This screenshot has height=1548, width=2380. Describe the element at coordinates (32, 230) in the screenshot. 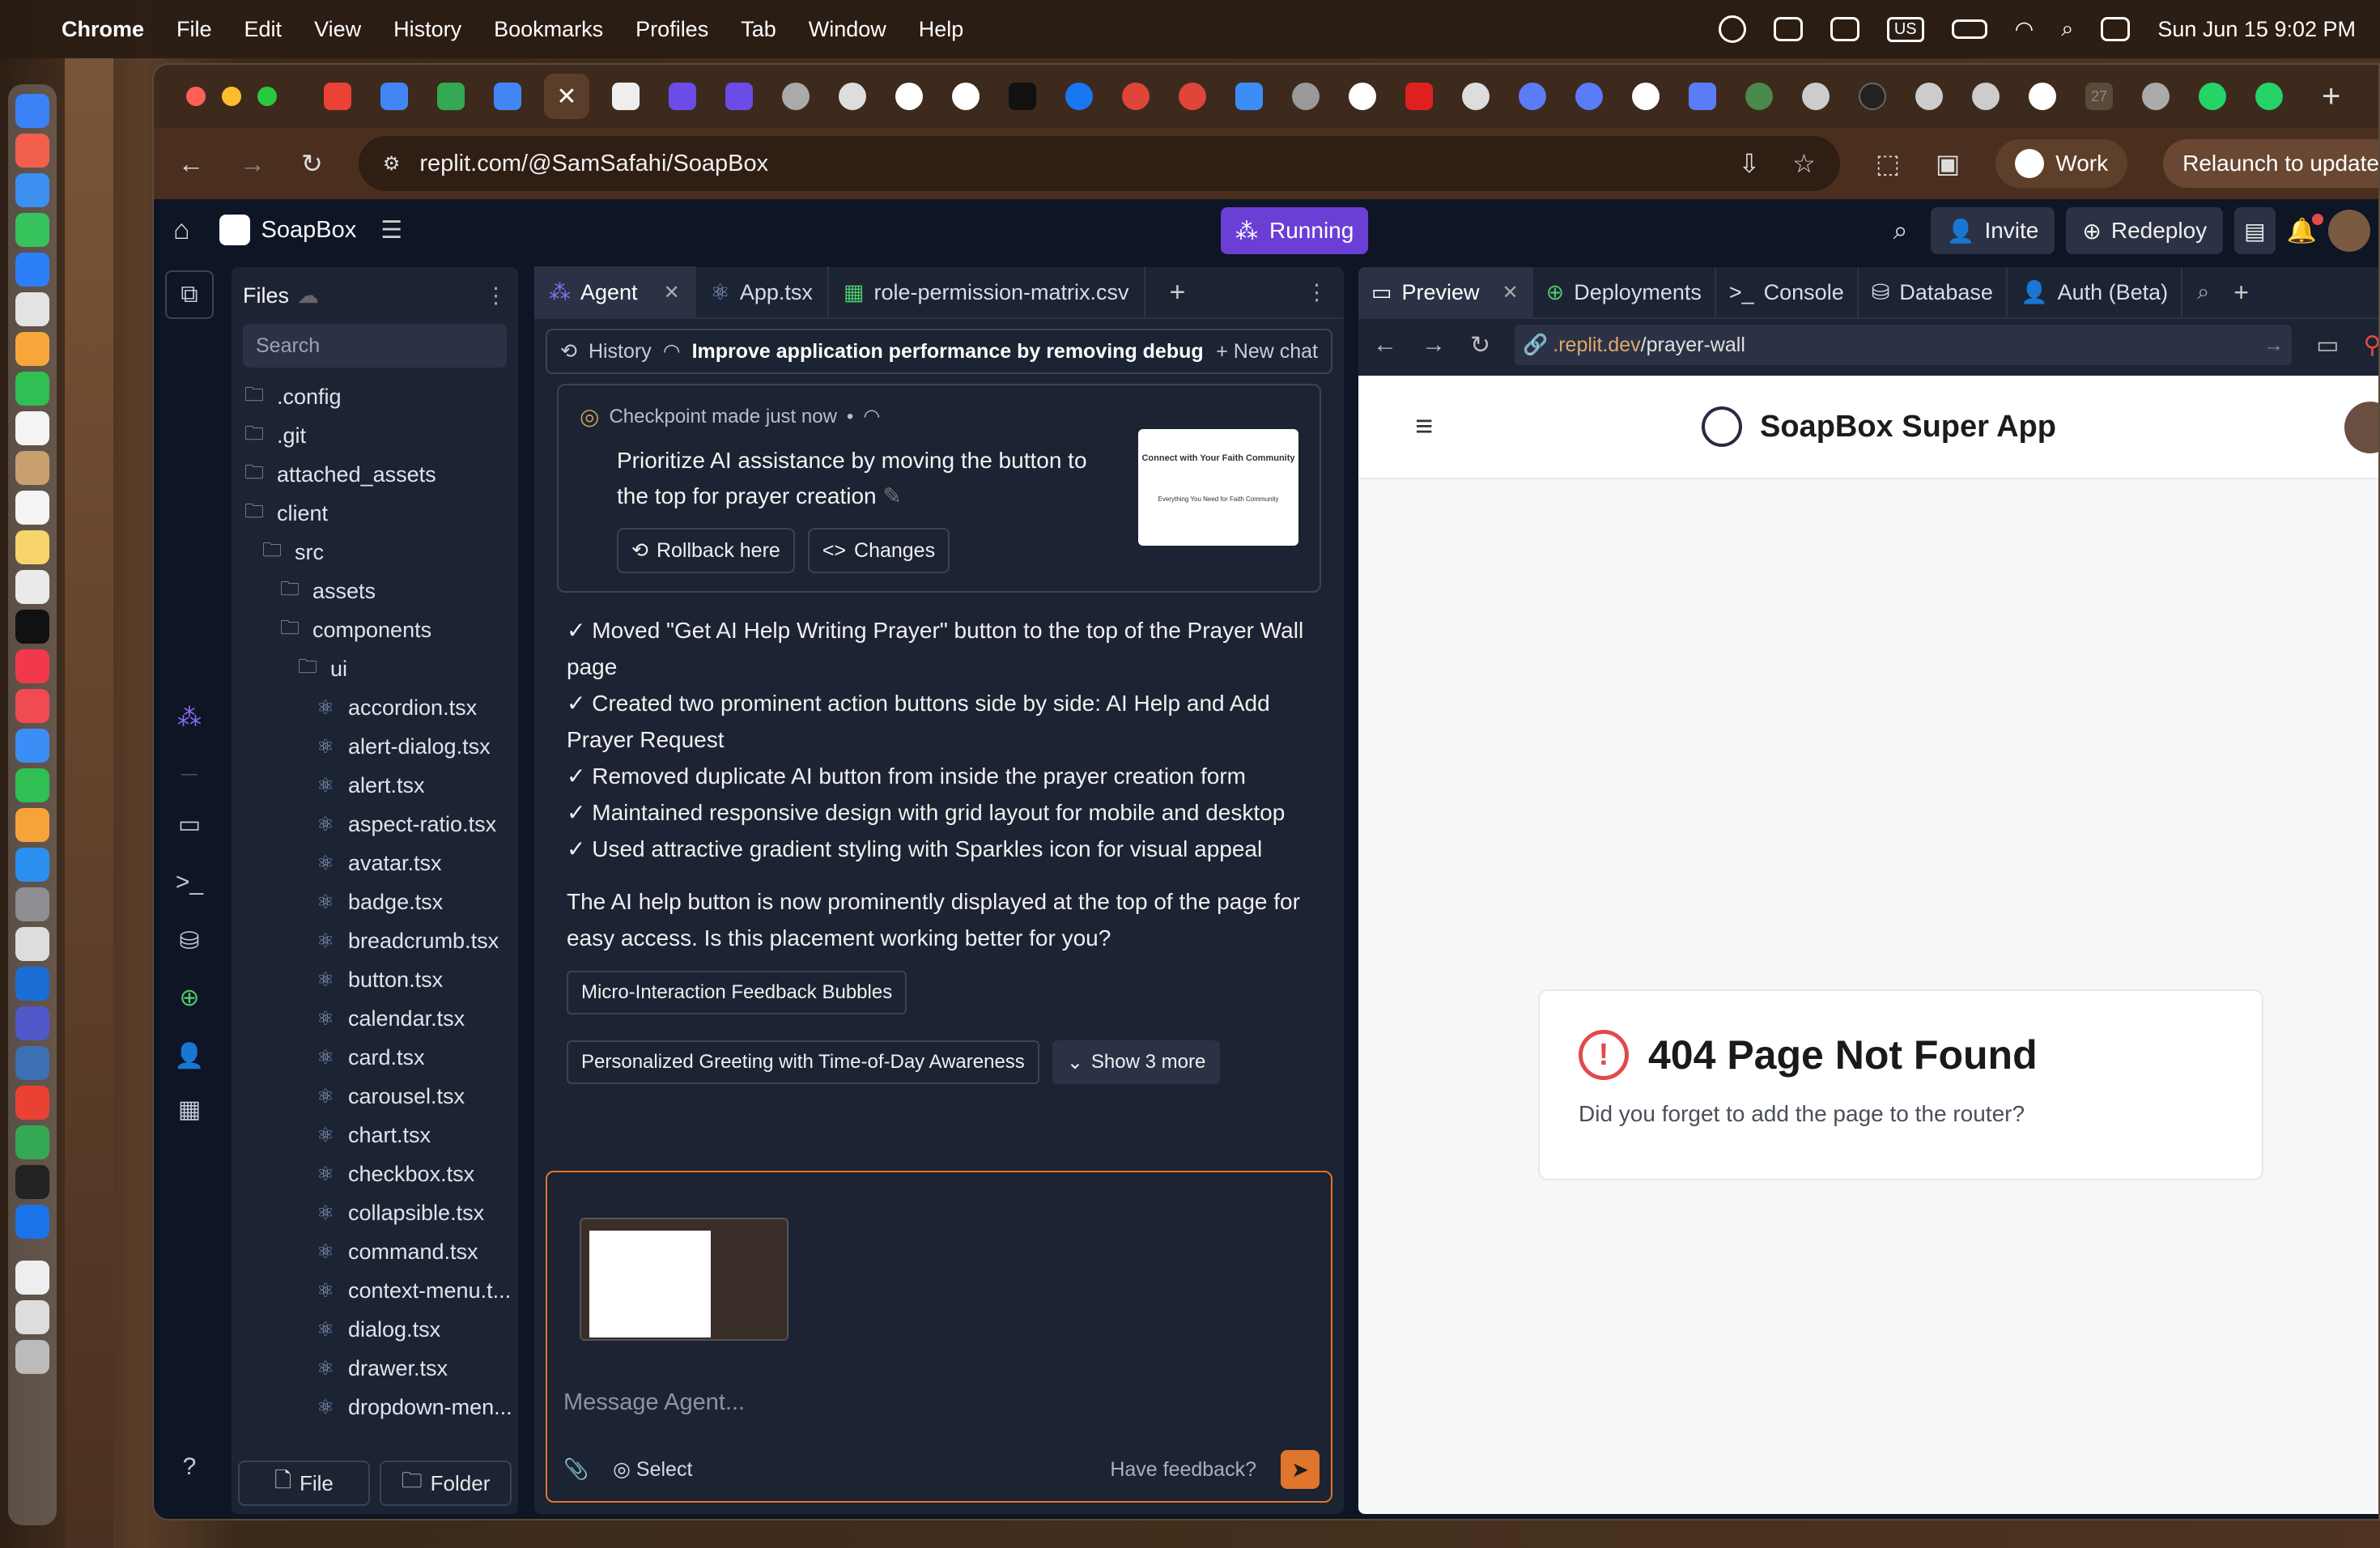

I see `messages-icon` at that location.